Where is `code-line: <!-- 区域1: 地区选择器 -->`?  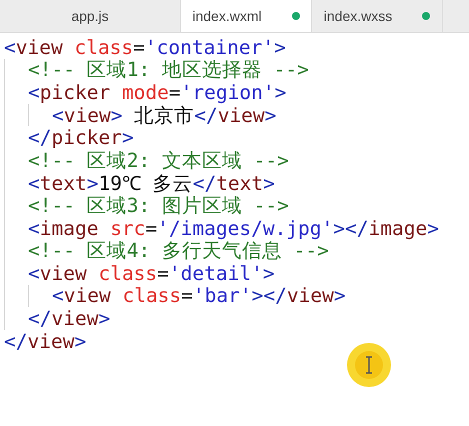 code-line: <!-- 区域1: 地区选择器 --> is located at coordinates (168, 70).